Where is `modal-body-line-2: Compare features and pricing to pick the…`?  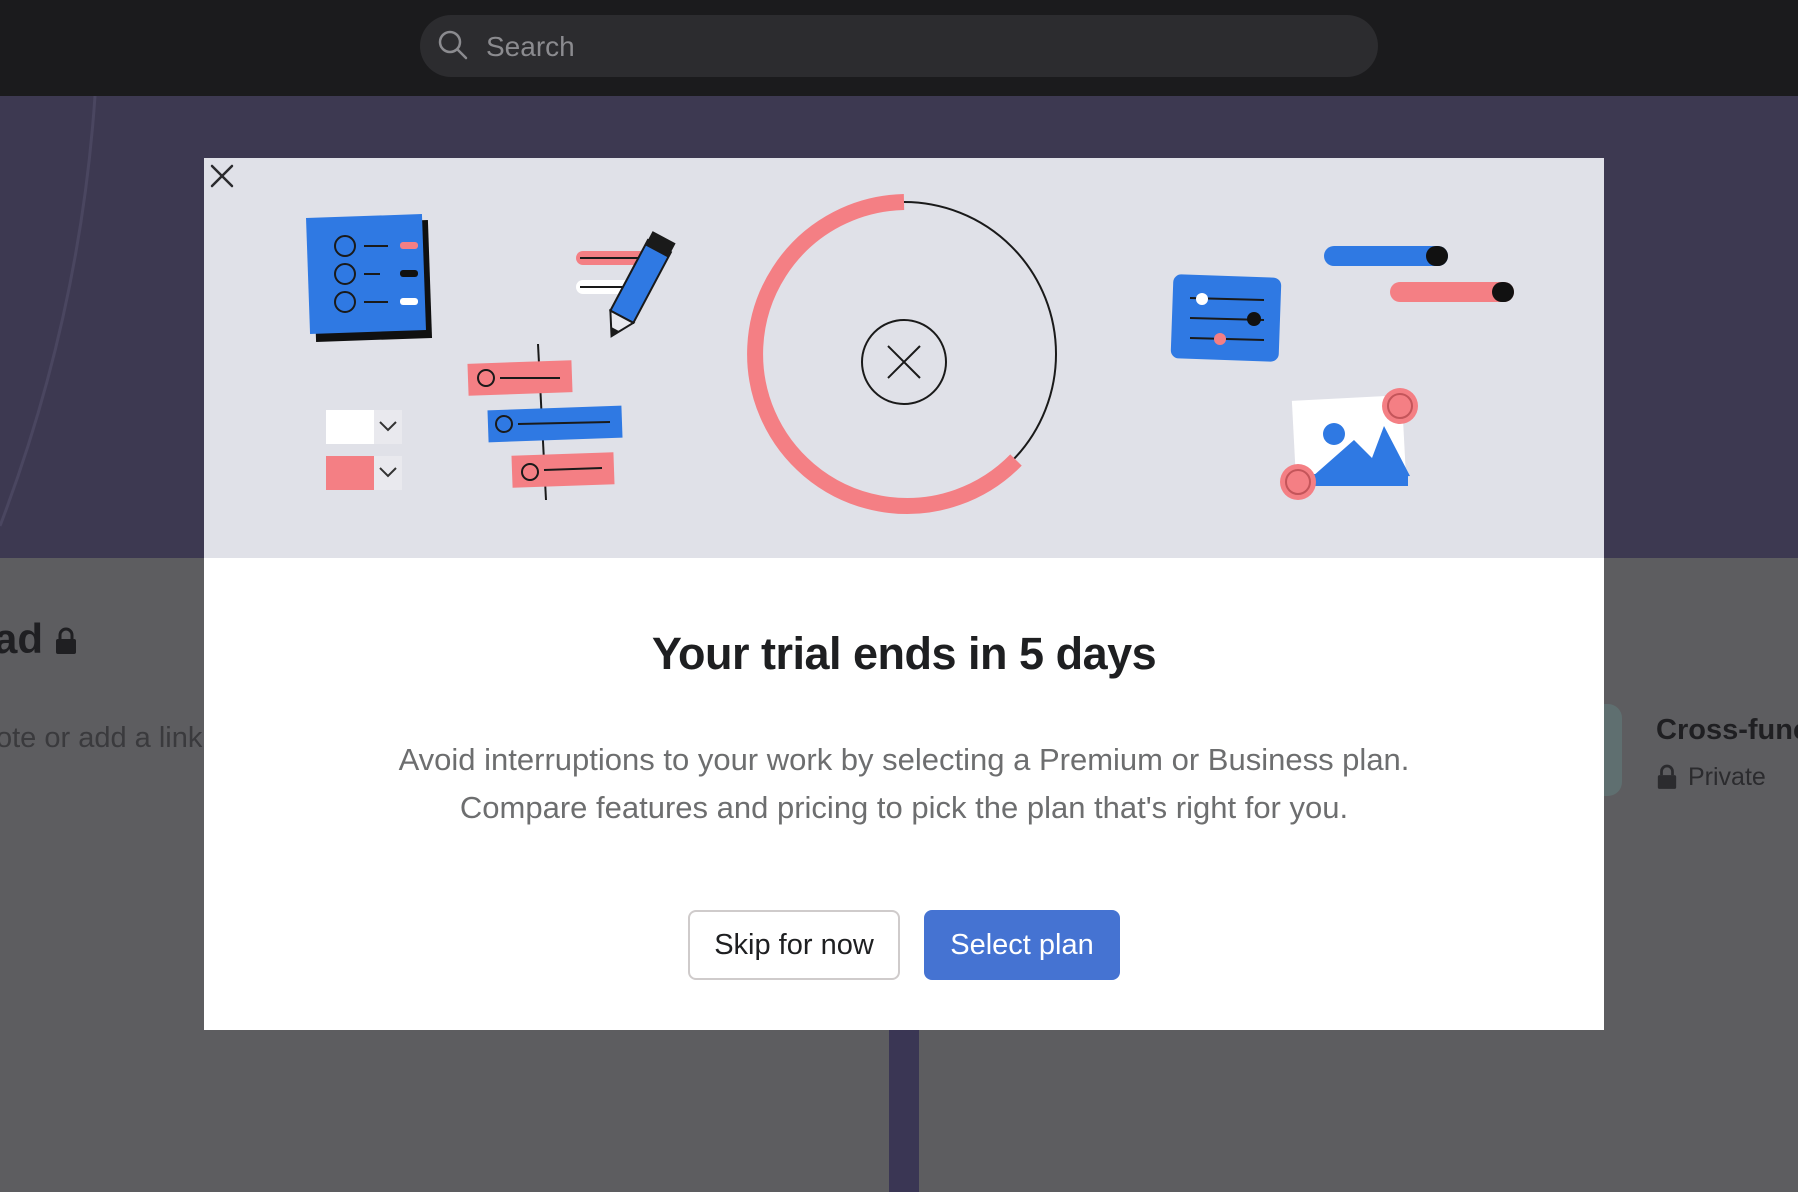
modal-body-line-2: Compare features and pricing to pick the… is located at coordinates (904, 807).